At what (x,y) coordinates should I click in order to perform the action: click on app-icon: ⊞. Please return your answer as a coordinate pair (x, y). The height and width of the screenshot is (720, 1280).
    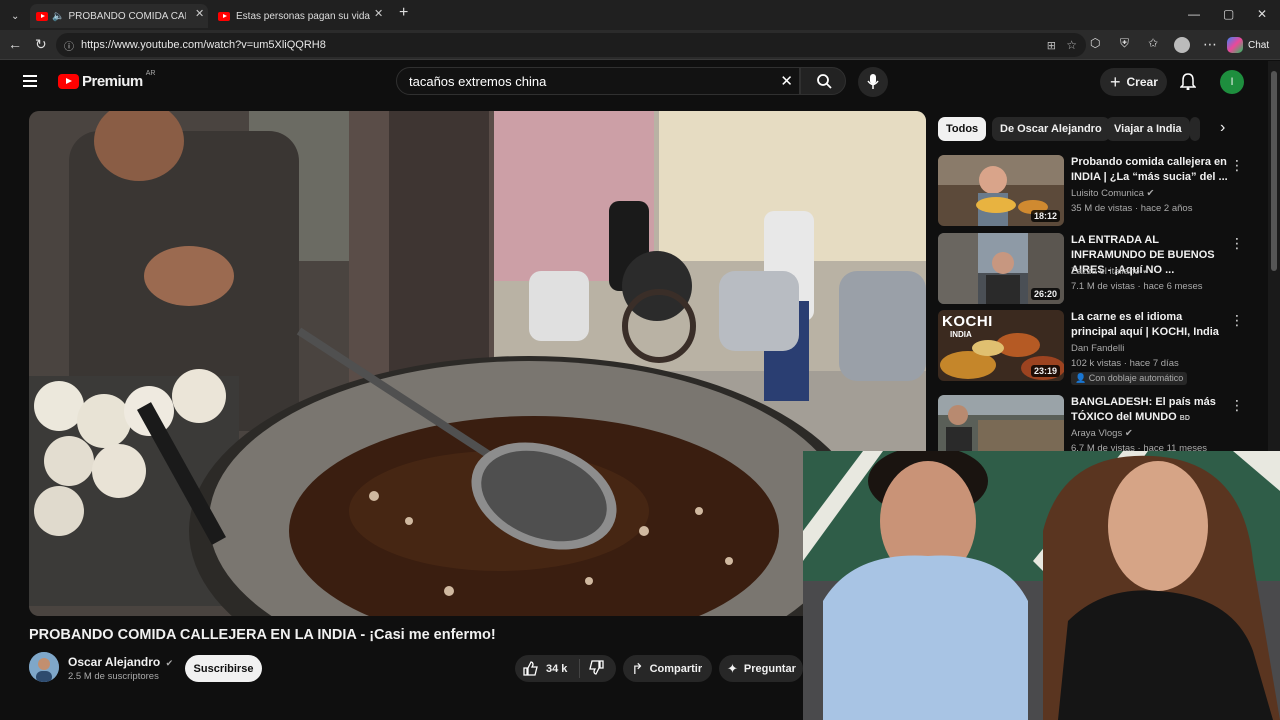
    Looking at the image, I should click on (1051, 45).